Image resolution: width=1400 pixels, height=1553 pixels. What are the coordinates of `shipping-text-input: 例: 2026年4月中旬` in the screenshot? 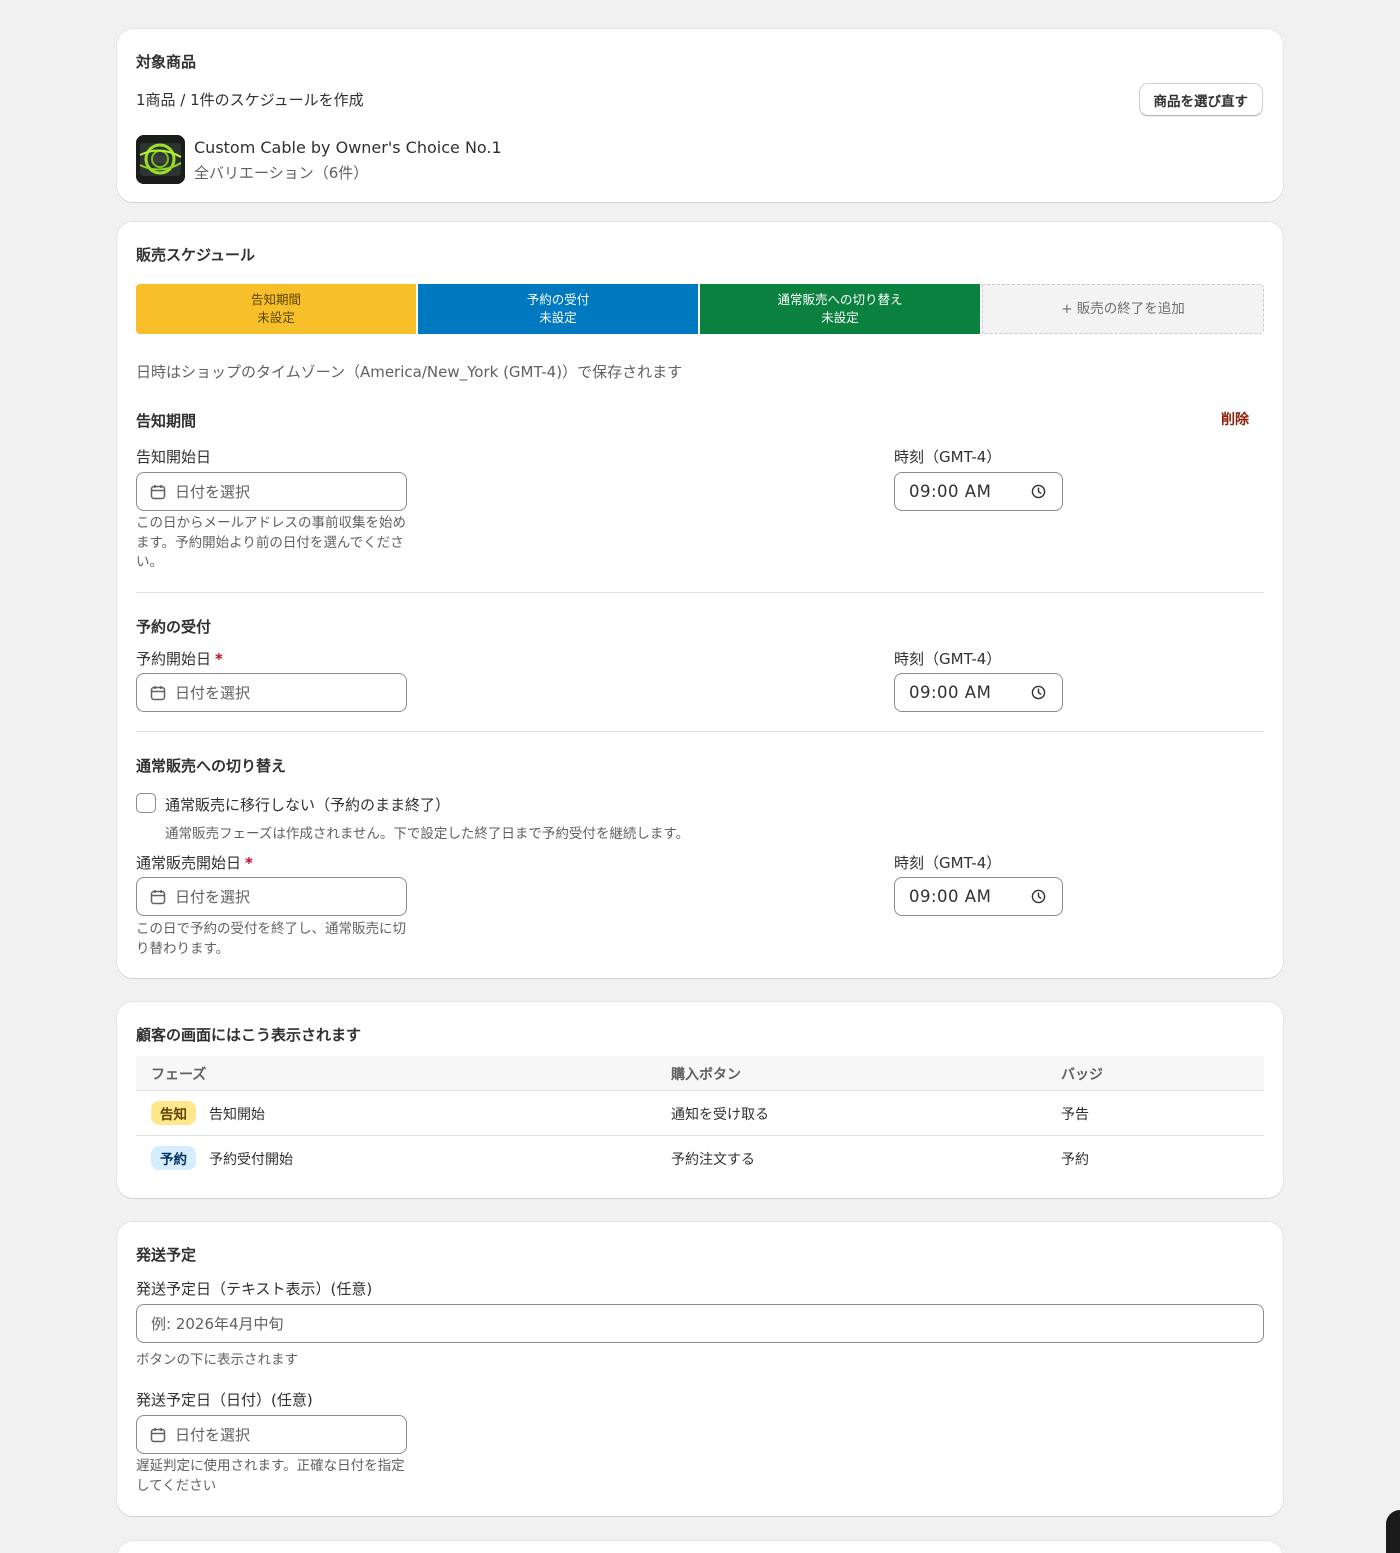 It's located at (700, 1323).